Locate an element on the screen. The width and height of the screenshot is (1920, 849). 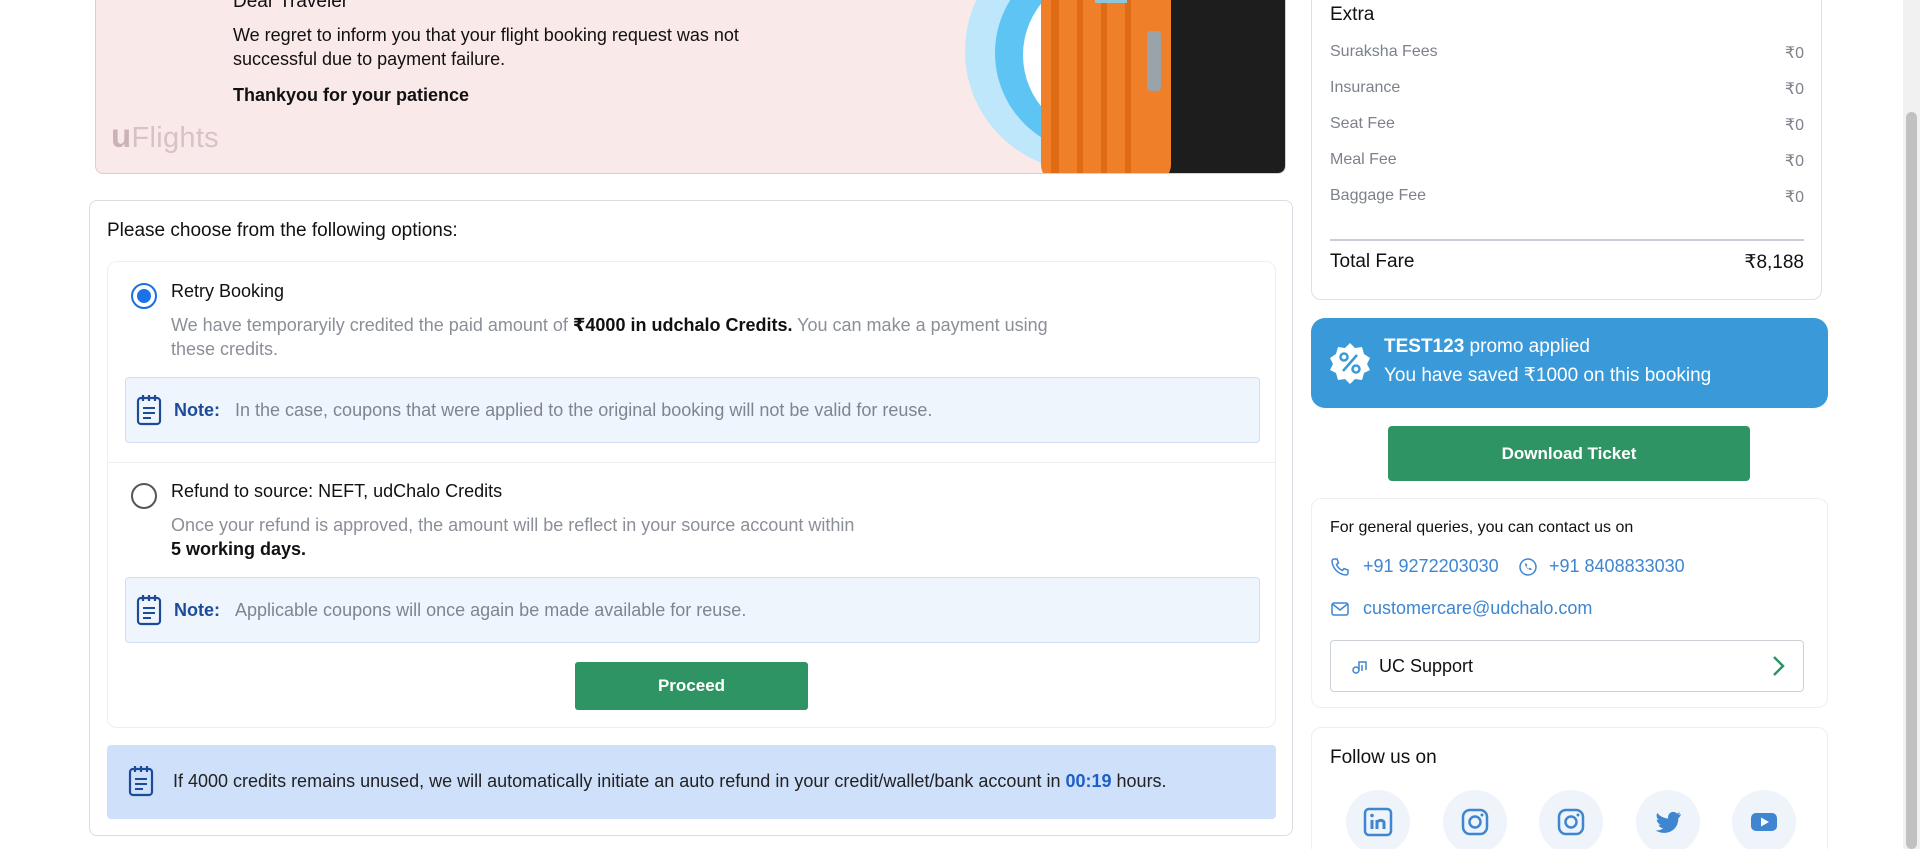
twitter-icon is located at coordinates (1668, 822).